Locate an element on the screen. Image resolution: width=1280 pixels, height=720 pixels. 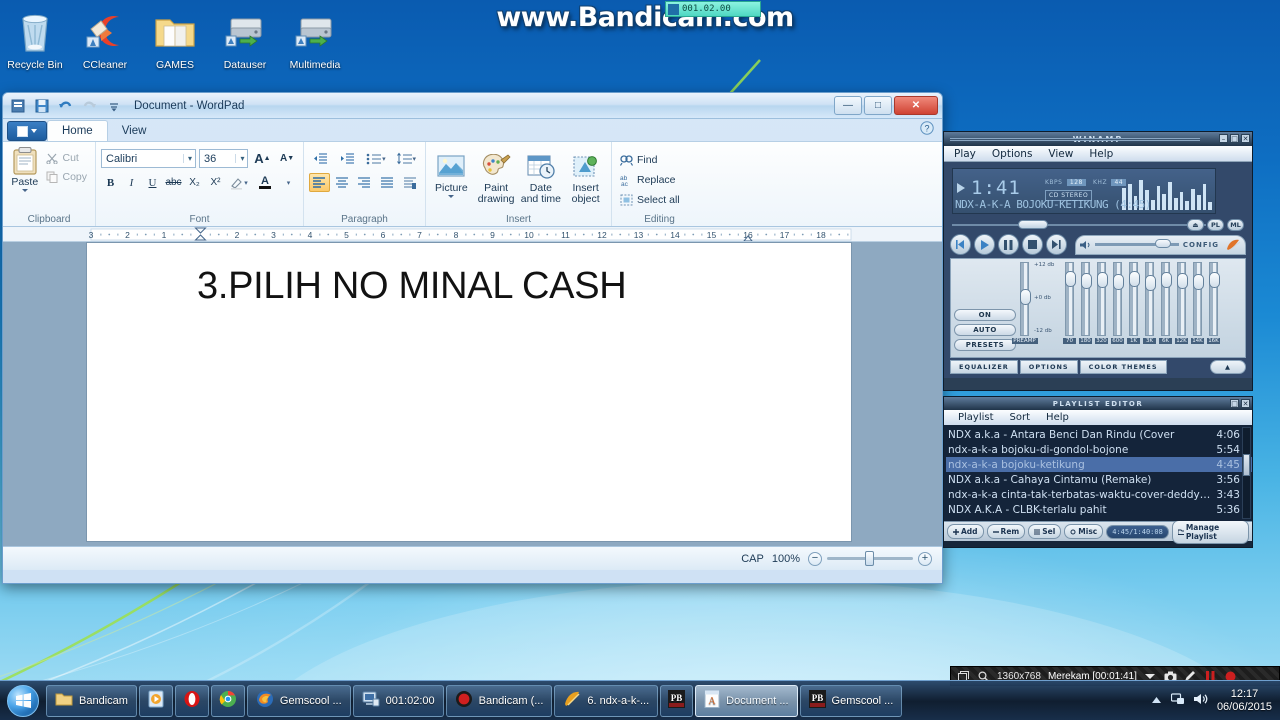
zoom-out-button: − is located at coordinates (815, 558).